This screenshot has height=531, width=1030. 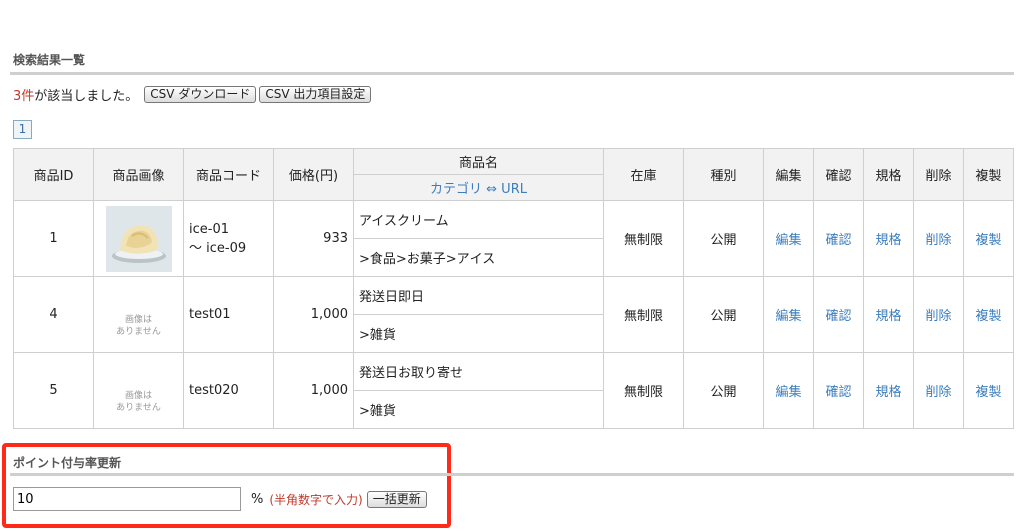 I want to click on product-id: 5, so click(x=53, y=390).